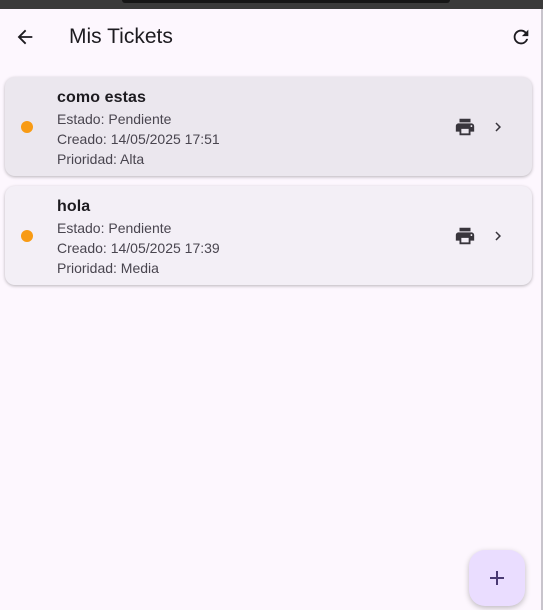  I want to click on page-title: Mis Tickets, so click(121, 36).